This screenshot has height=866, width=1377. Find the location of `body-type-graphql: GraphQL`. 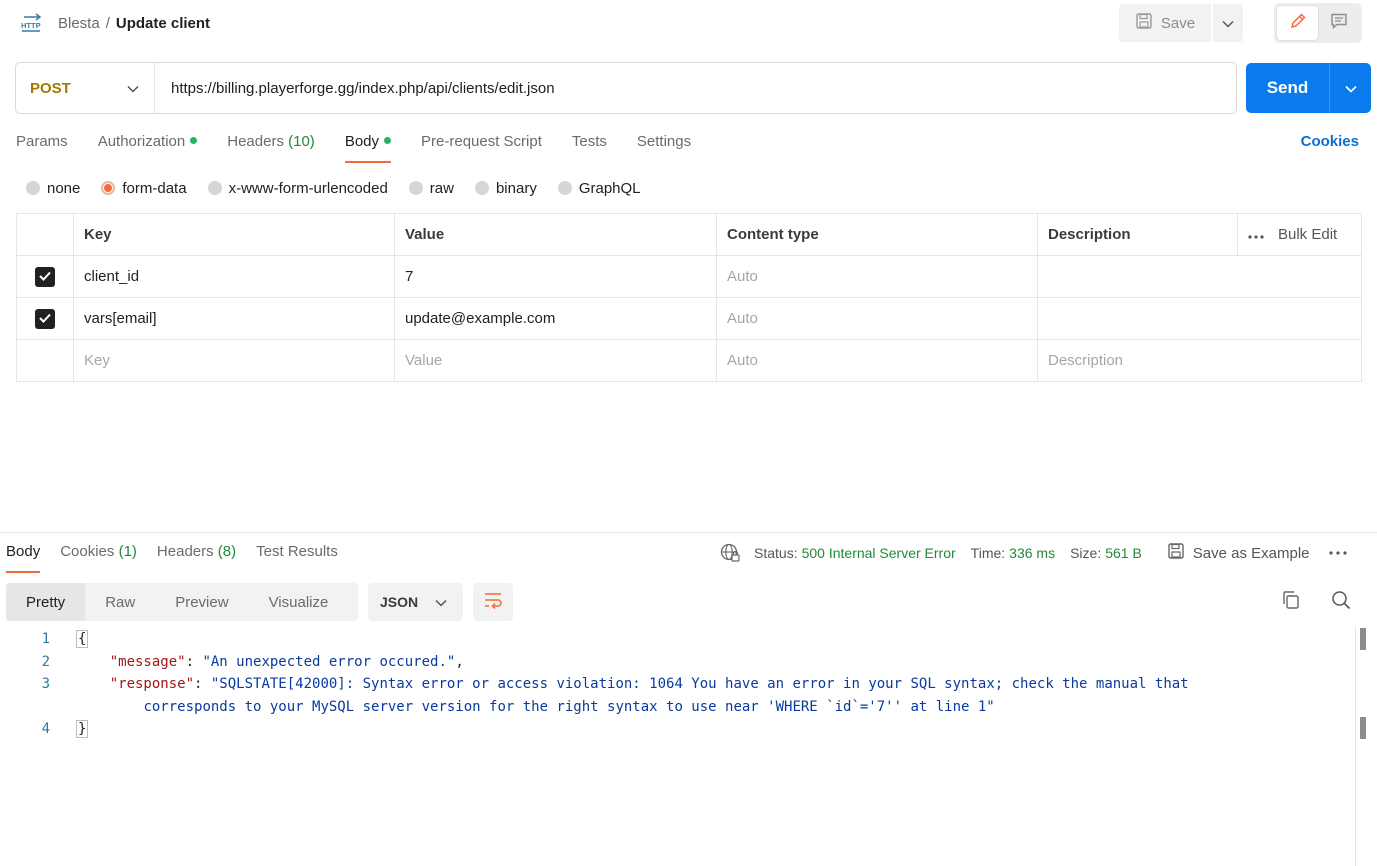

body-type-graphql: GraphQL is located at coordinates (599, 188).